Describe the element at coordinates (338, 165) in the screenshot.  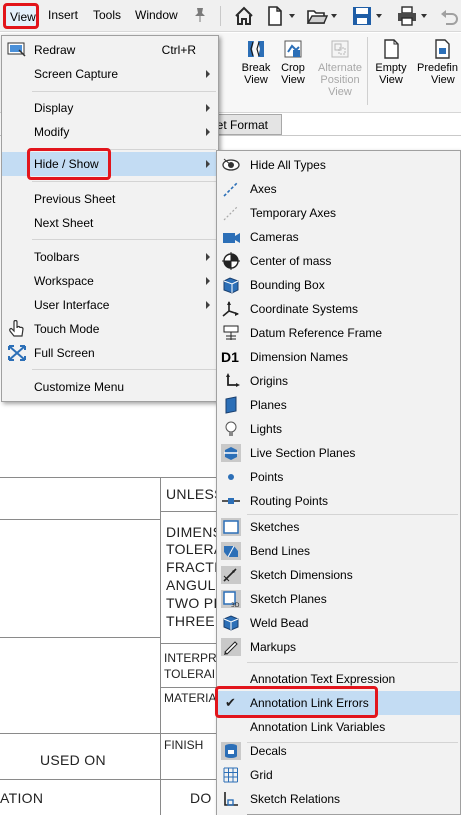
I see `menu-item-hide-all-types: Hide All Types` at that location.